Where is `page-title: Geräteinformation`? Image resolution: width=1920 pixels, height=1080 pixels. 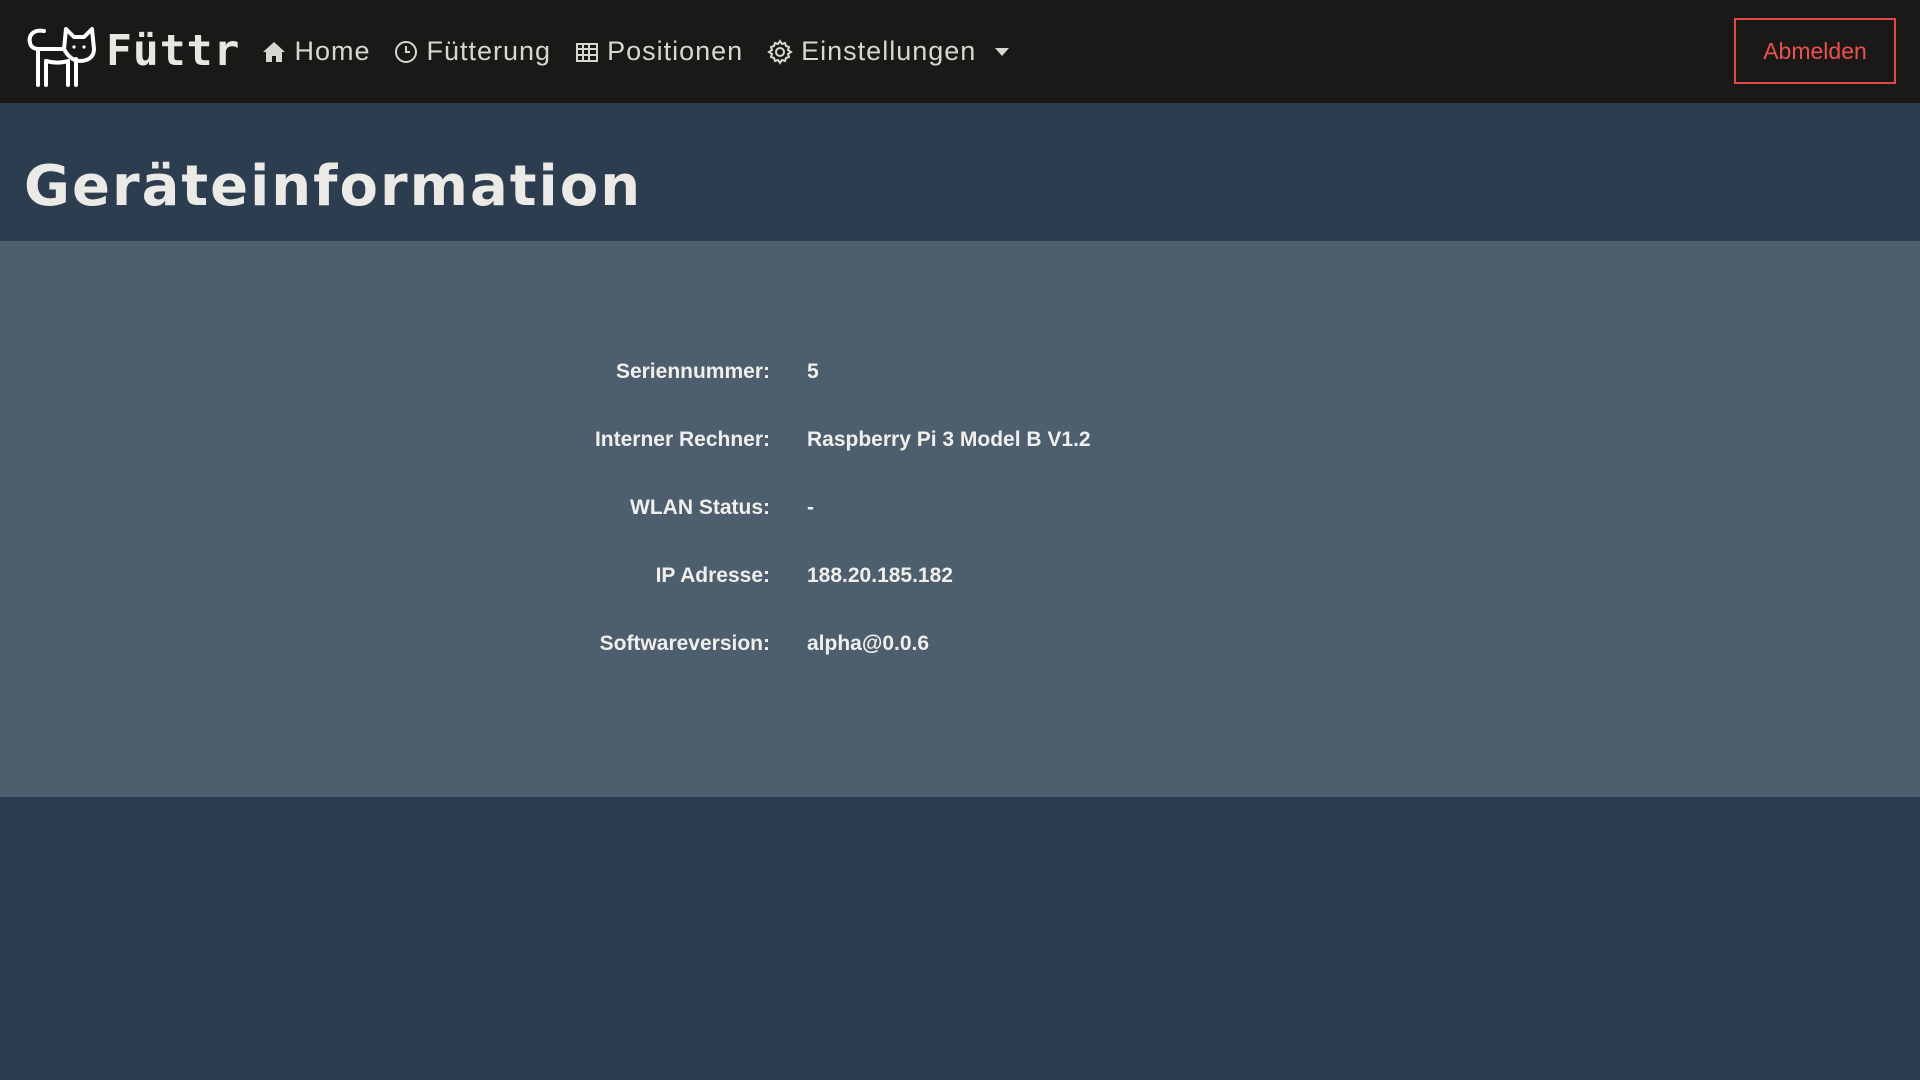
page-title: Geräteinformation is located at coordinates (333, 186).